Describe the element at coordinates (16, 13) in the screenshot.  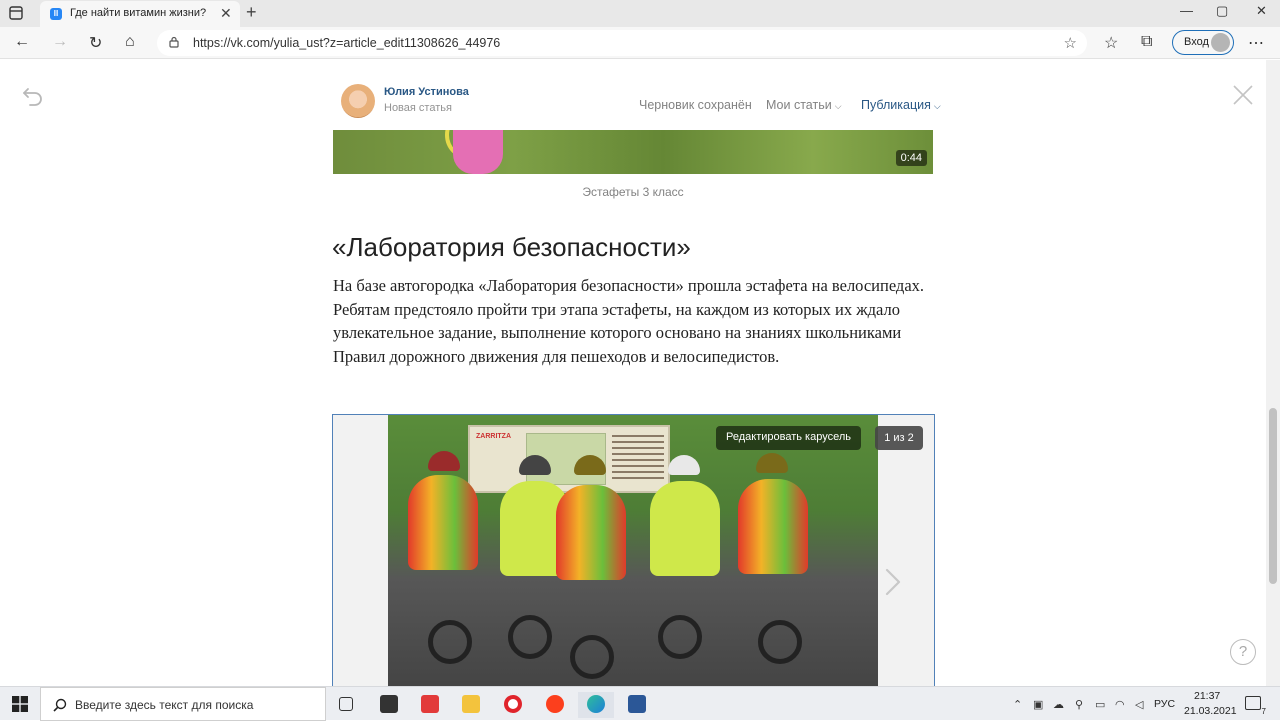
I see `tab-actions-icon` at that location.